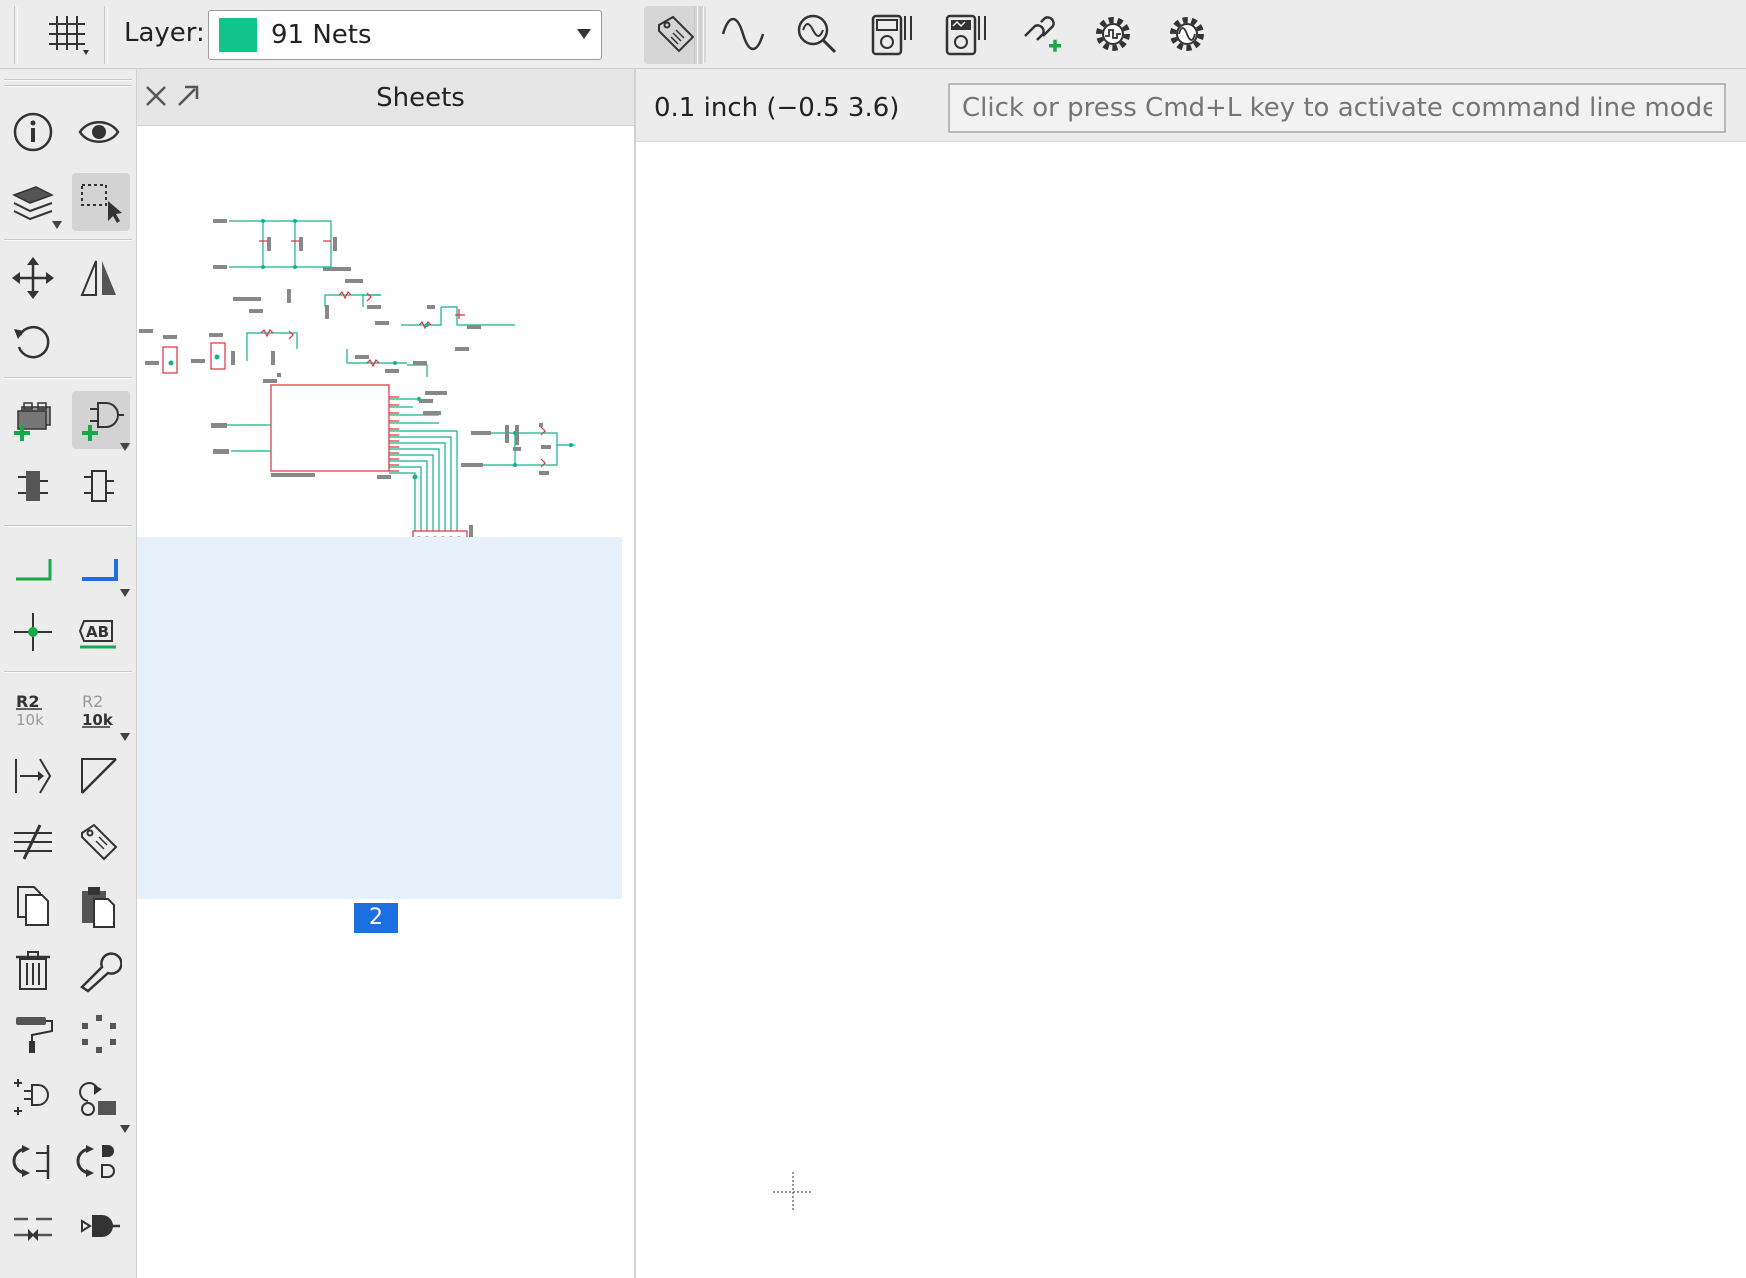  Describe the element at coordinates (95, 1161) in the screenshot. I see `gateswap-icon` at that location.